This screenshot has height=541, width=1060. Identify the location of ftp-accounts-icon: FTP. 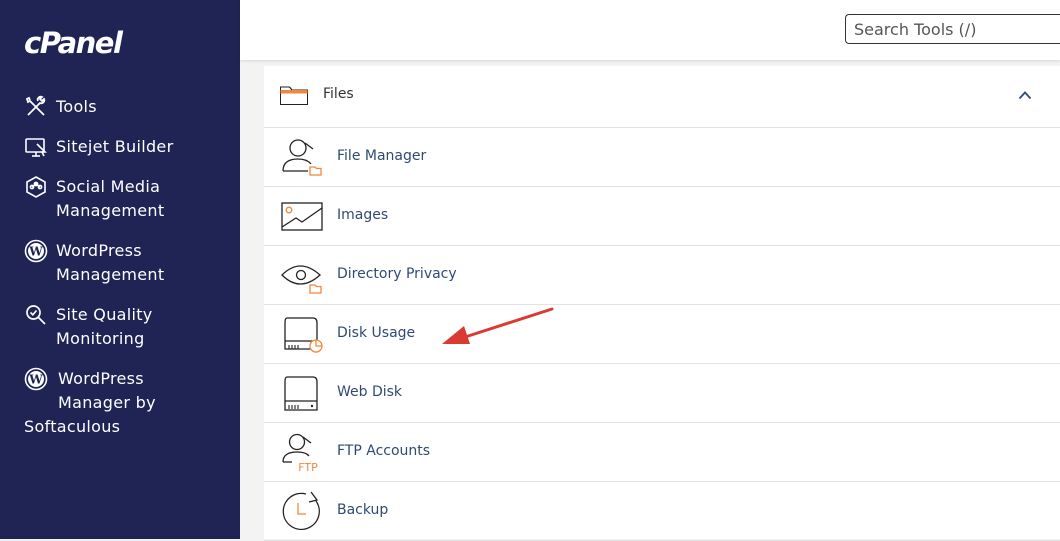
(300, 452).